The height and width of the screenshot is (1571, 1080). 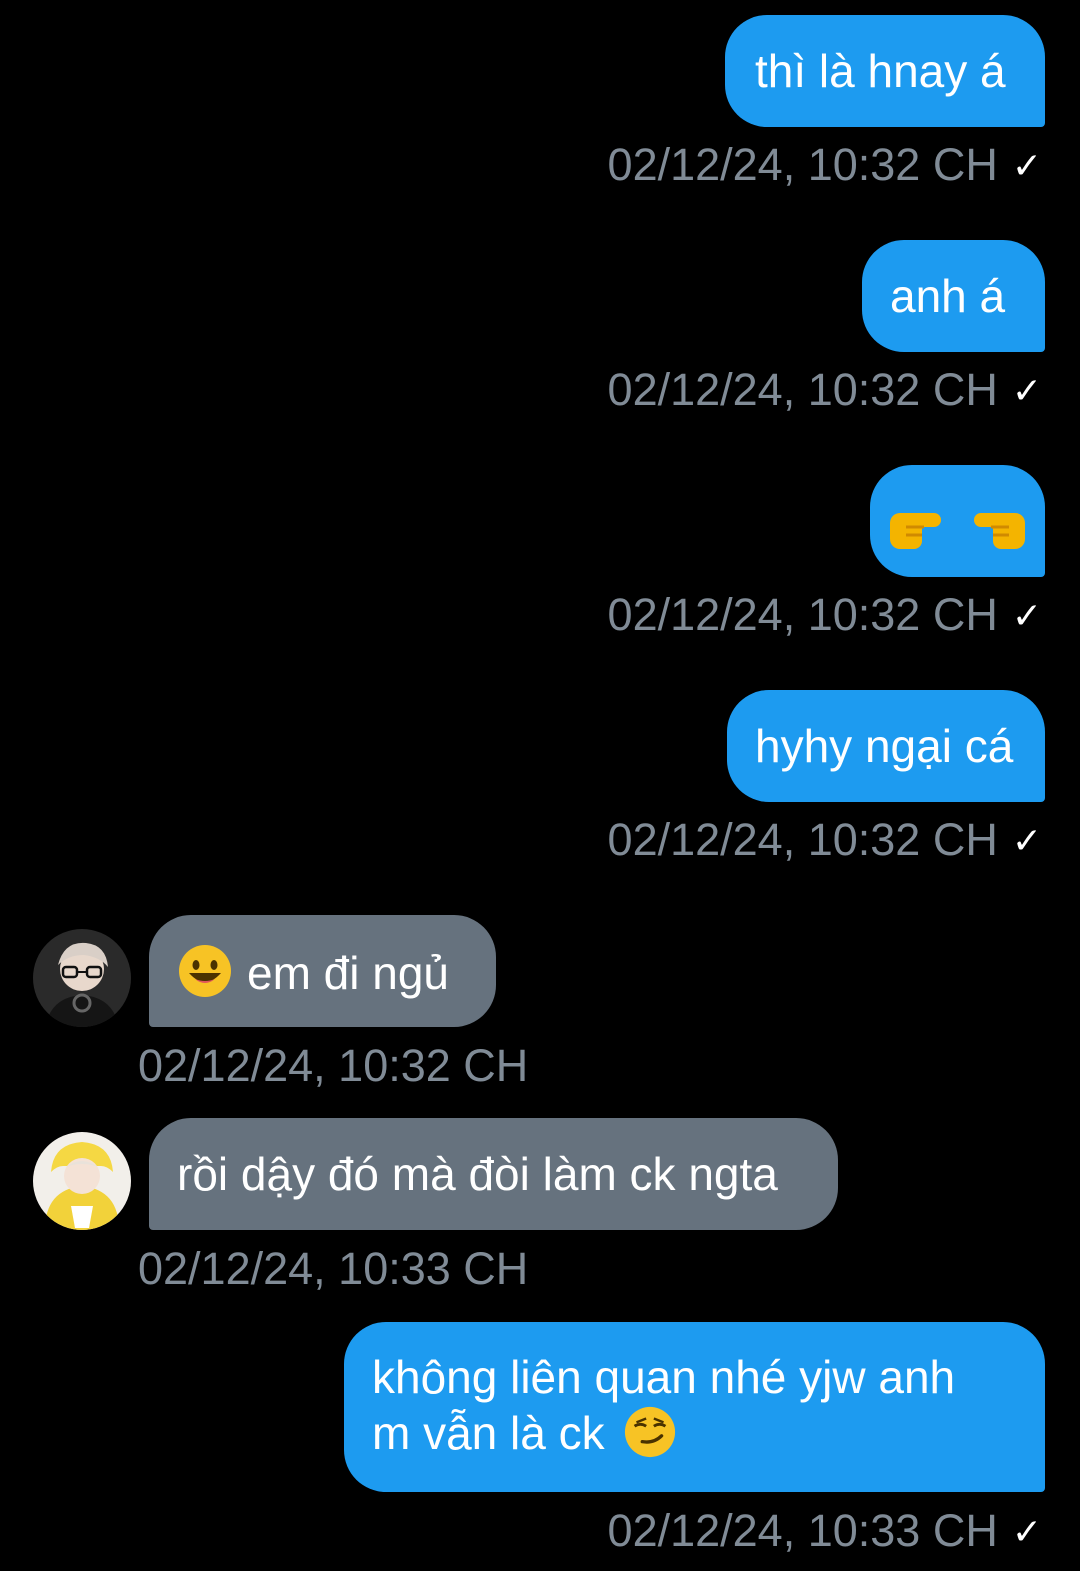 What do you see at coordinates (477, 1174) in the screenshot?
I see `message-text: rồi dậy đó mà đòi làm ck ngta` at bounding box center [477, 1174].